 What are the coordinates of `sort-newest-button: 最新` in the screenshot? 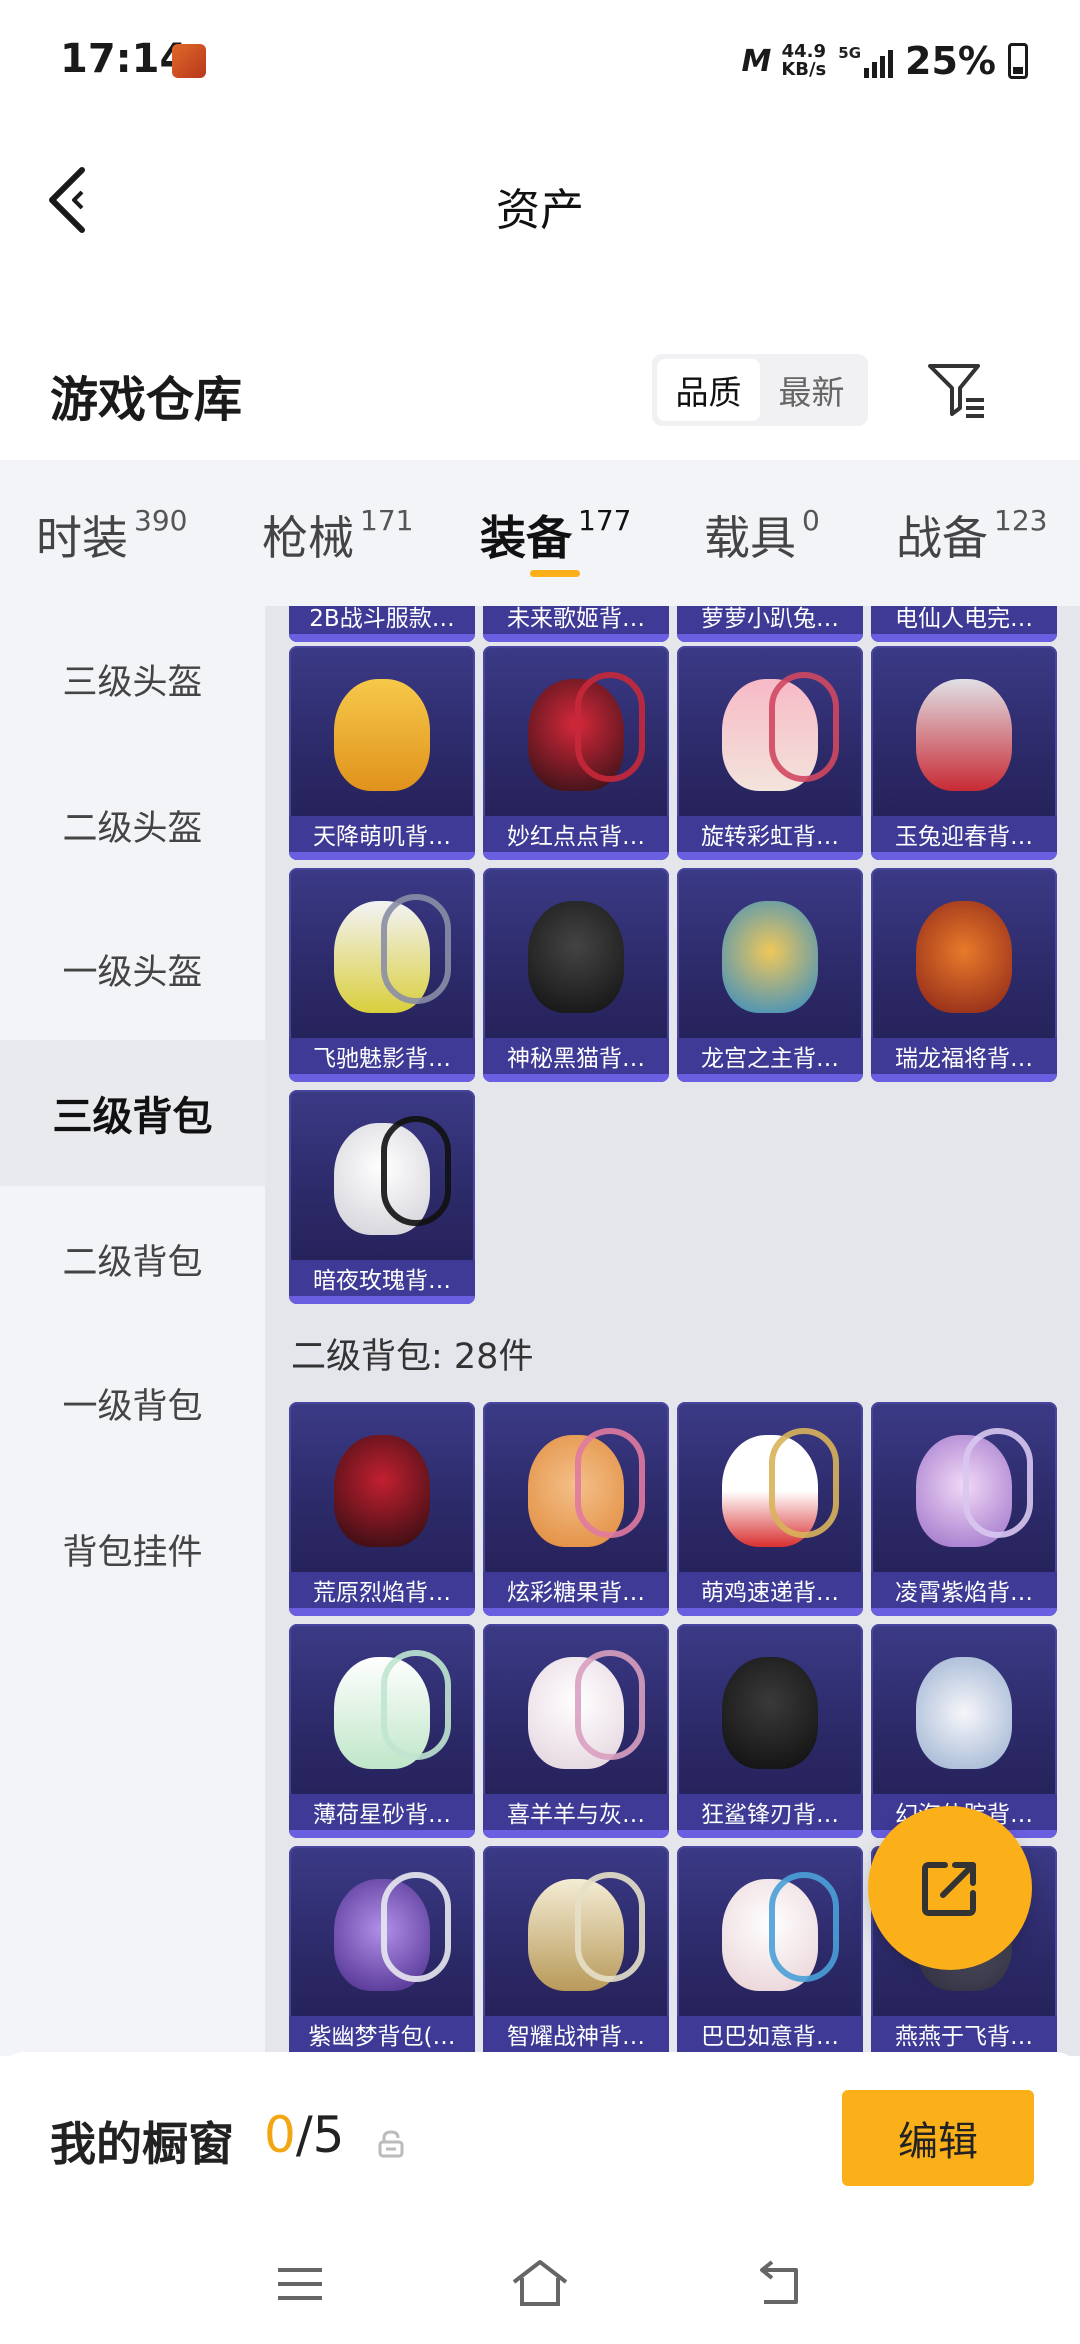 It's located at (811, 390).